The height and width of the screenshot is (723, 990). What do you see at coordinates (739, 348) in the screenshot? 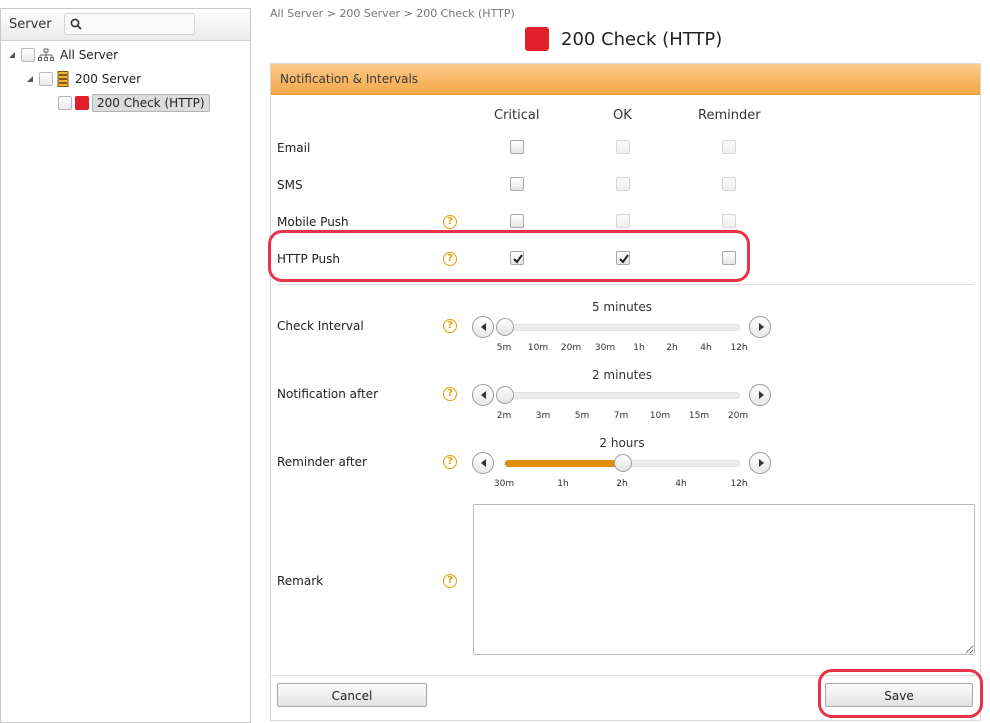
I see `slider-tick-label: 12h` at bounding box center [739, 348].